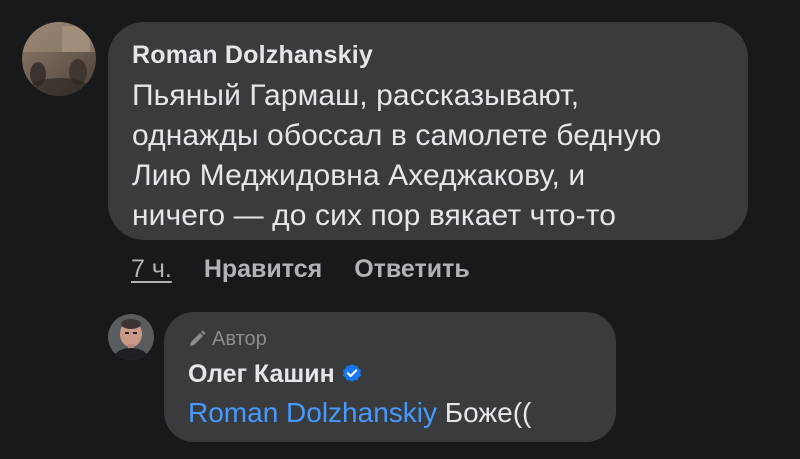 Image resolution: width=800 pixels, height=459 pixels. I want to click on reply-text-content: Боже((, so click(488, 412).